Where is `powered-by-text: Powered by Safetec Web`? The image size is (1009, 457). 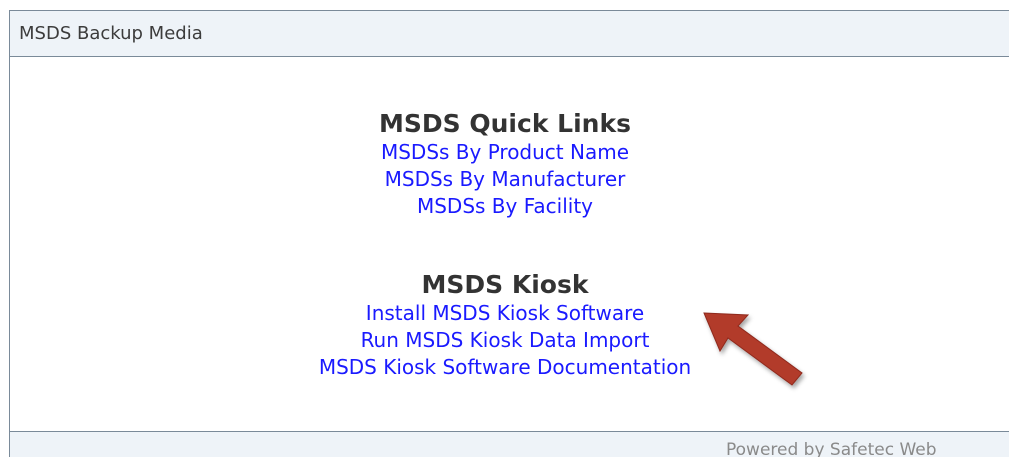 powered-by-text: Powered by Safetec Web is located at coordinates (831, 448).